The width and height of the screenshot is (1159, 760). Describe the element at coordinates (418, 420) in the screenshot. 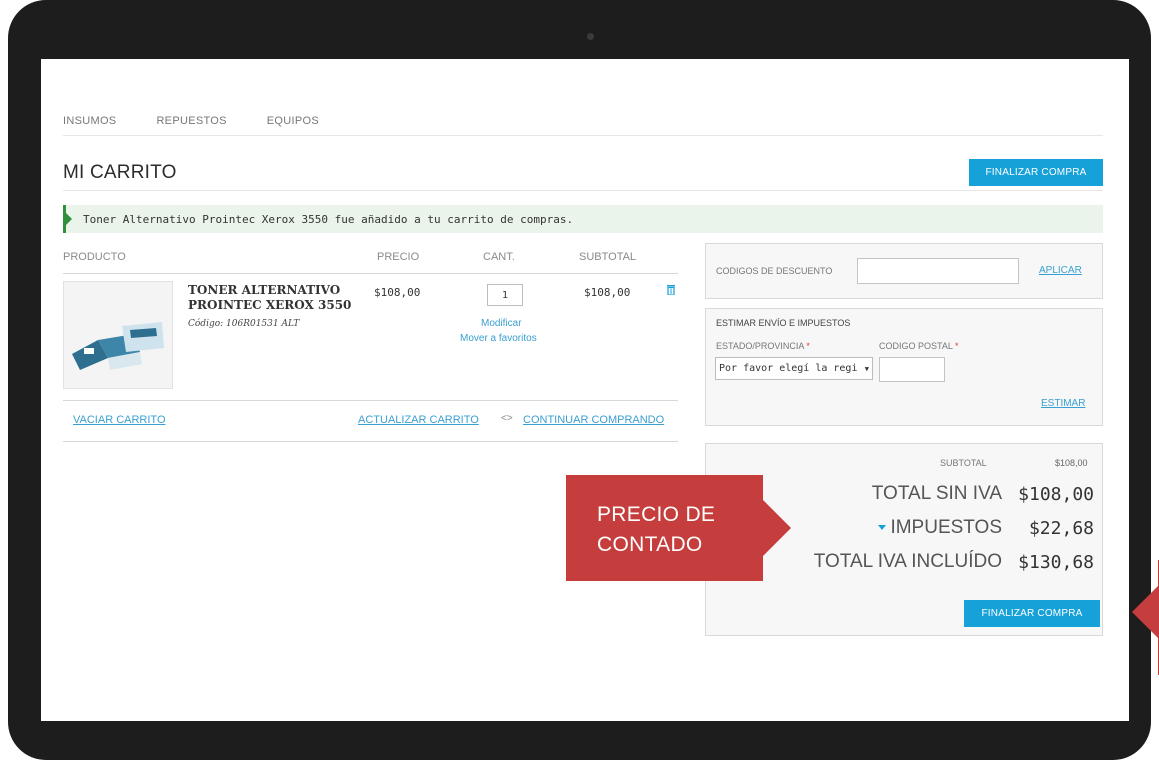

I see `update-cart-link: ACTUALIZAR CARRITO` at that location.